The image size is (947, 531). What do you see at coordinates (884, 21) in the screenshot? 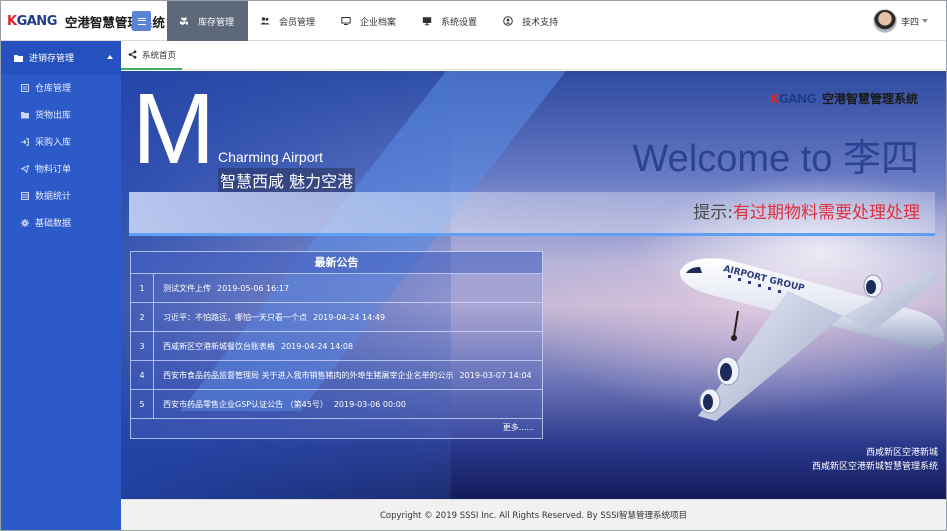
I see `avatar` at bounding box center [884, 21].